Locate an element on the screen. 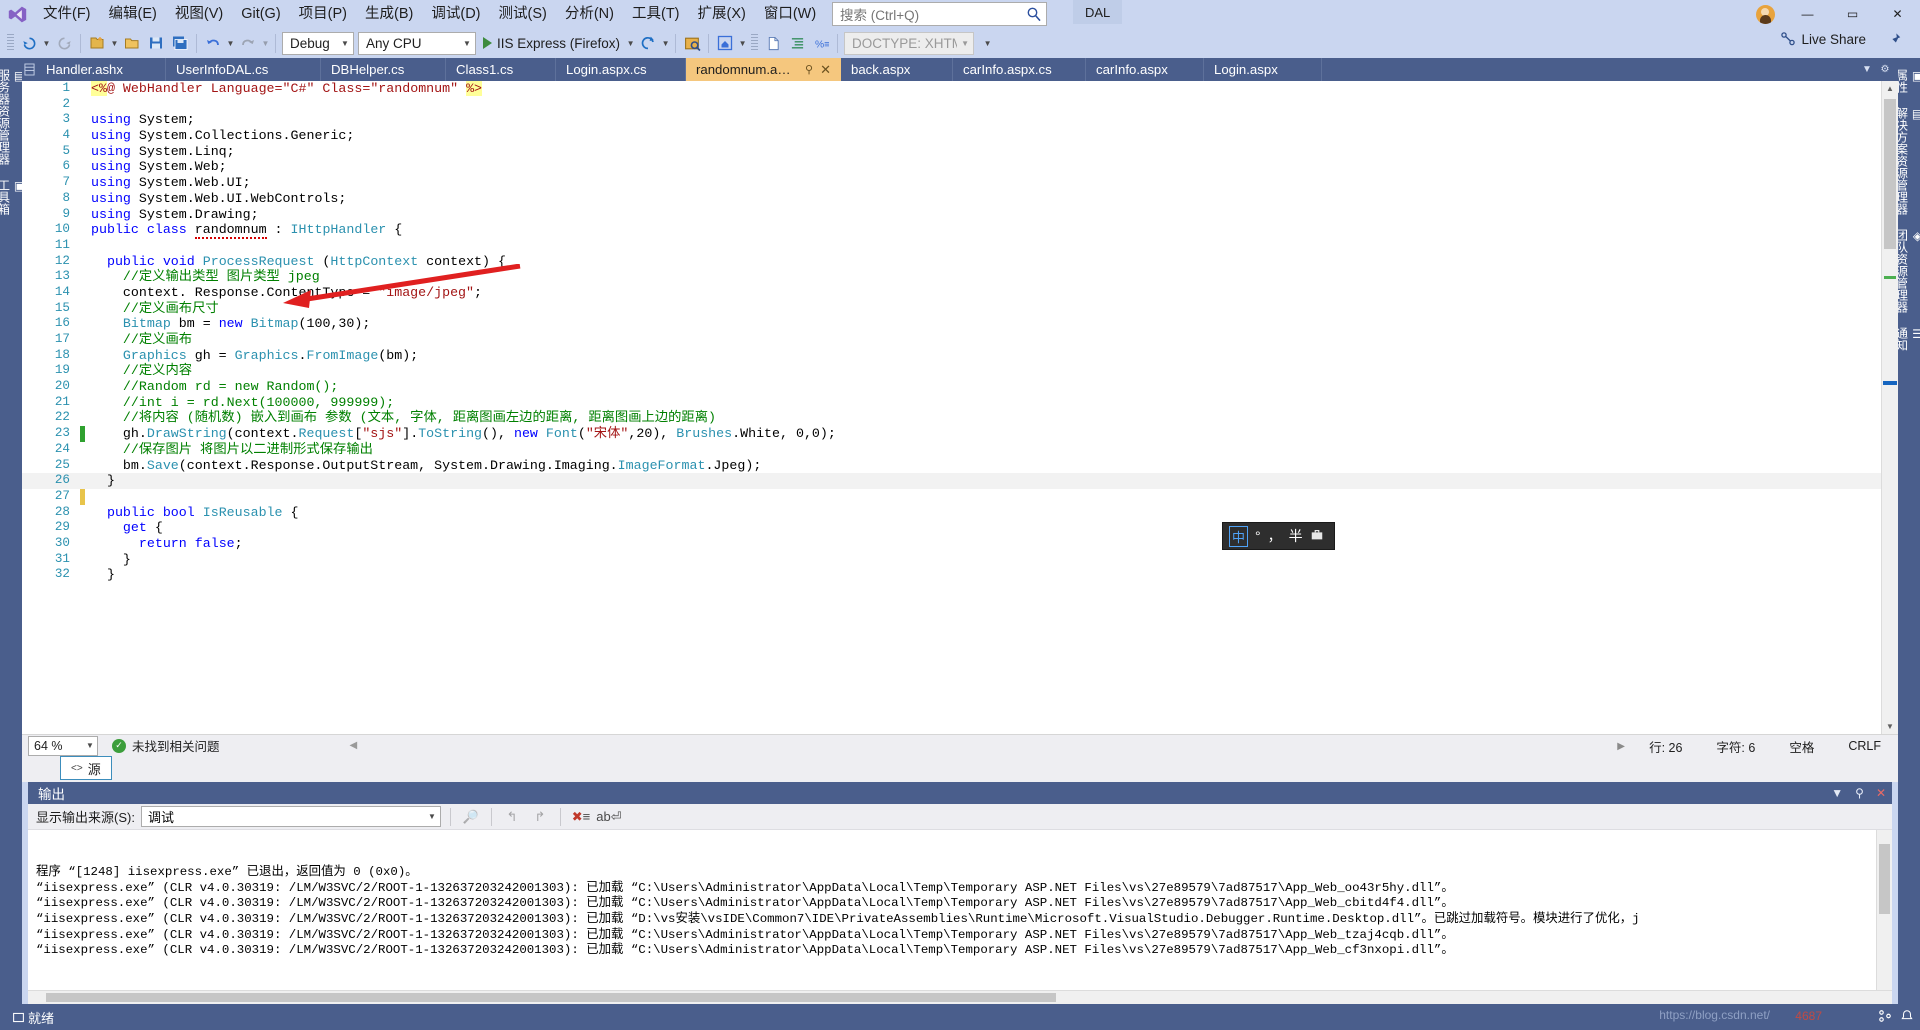  menu-item-tools: 工具(T) is located at coordinates (656, 14).